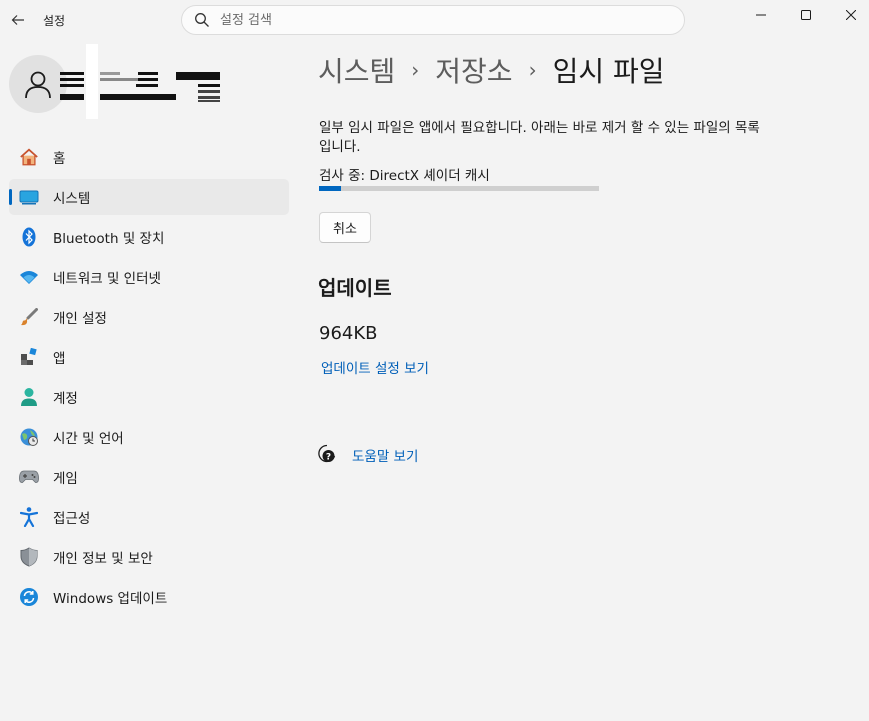 Image resolution: width=869 pixels, height=721 pixels. I want to click on sidebar-item-label: Windows 업데이트, so click(110, 599).